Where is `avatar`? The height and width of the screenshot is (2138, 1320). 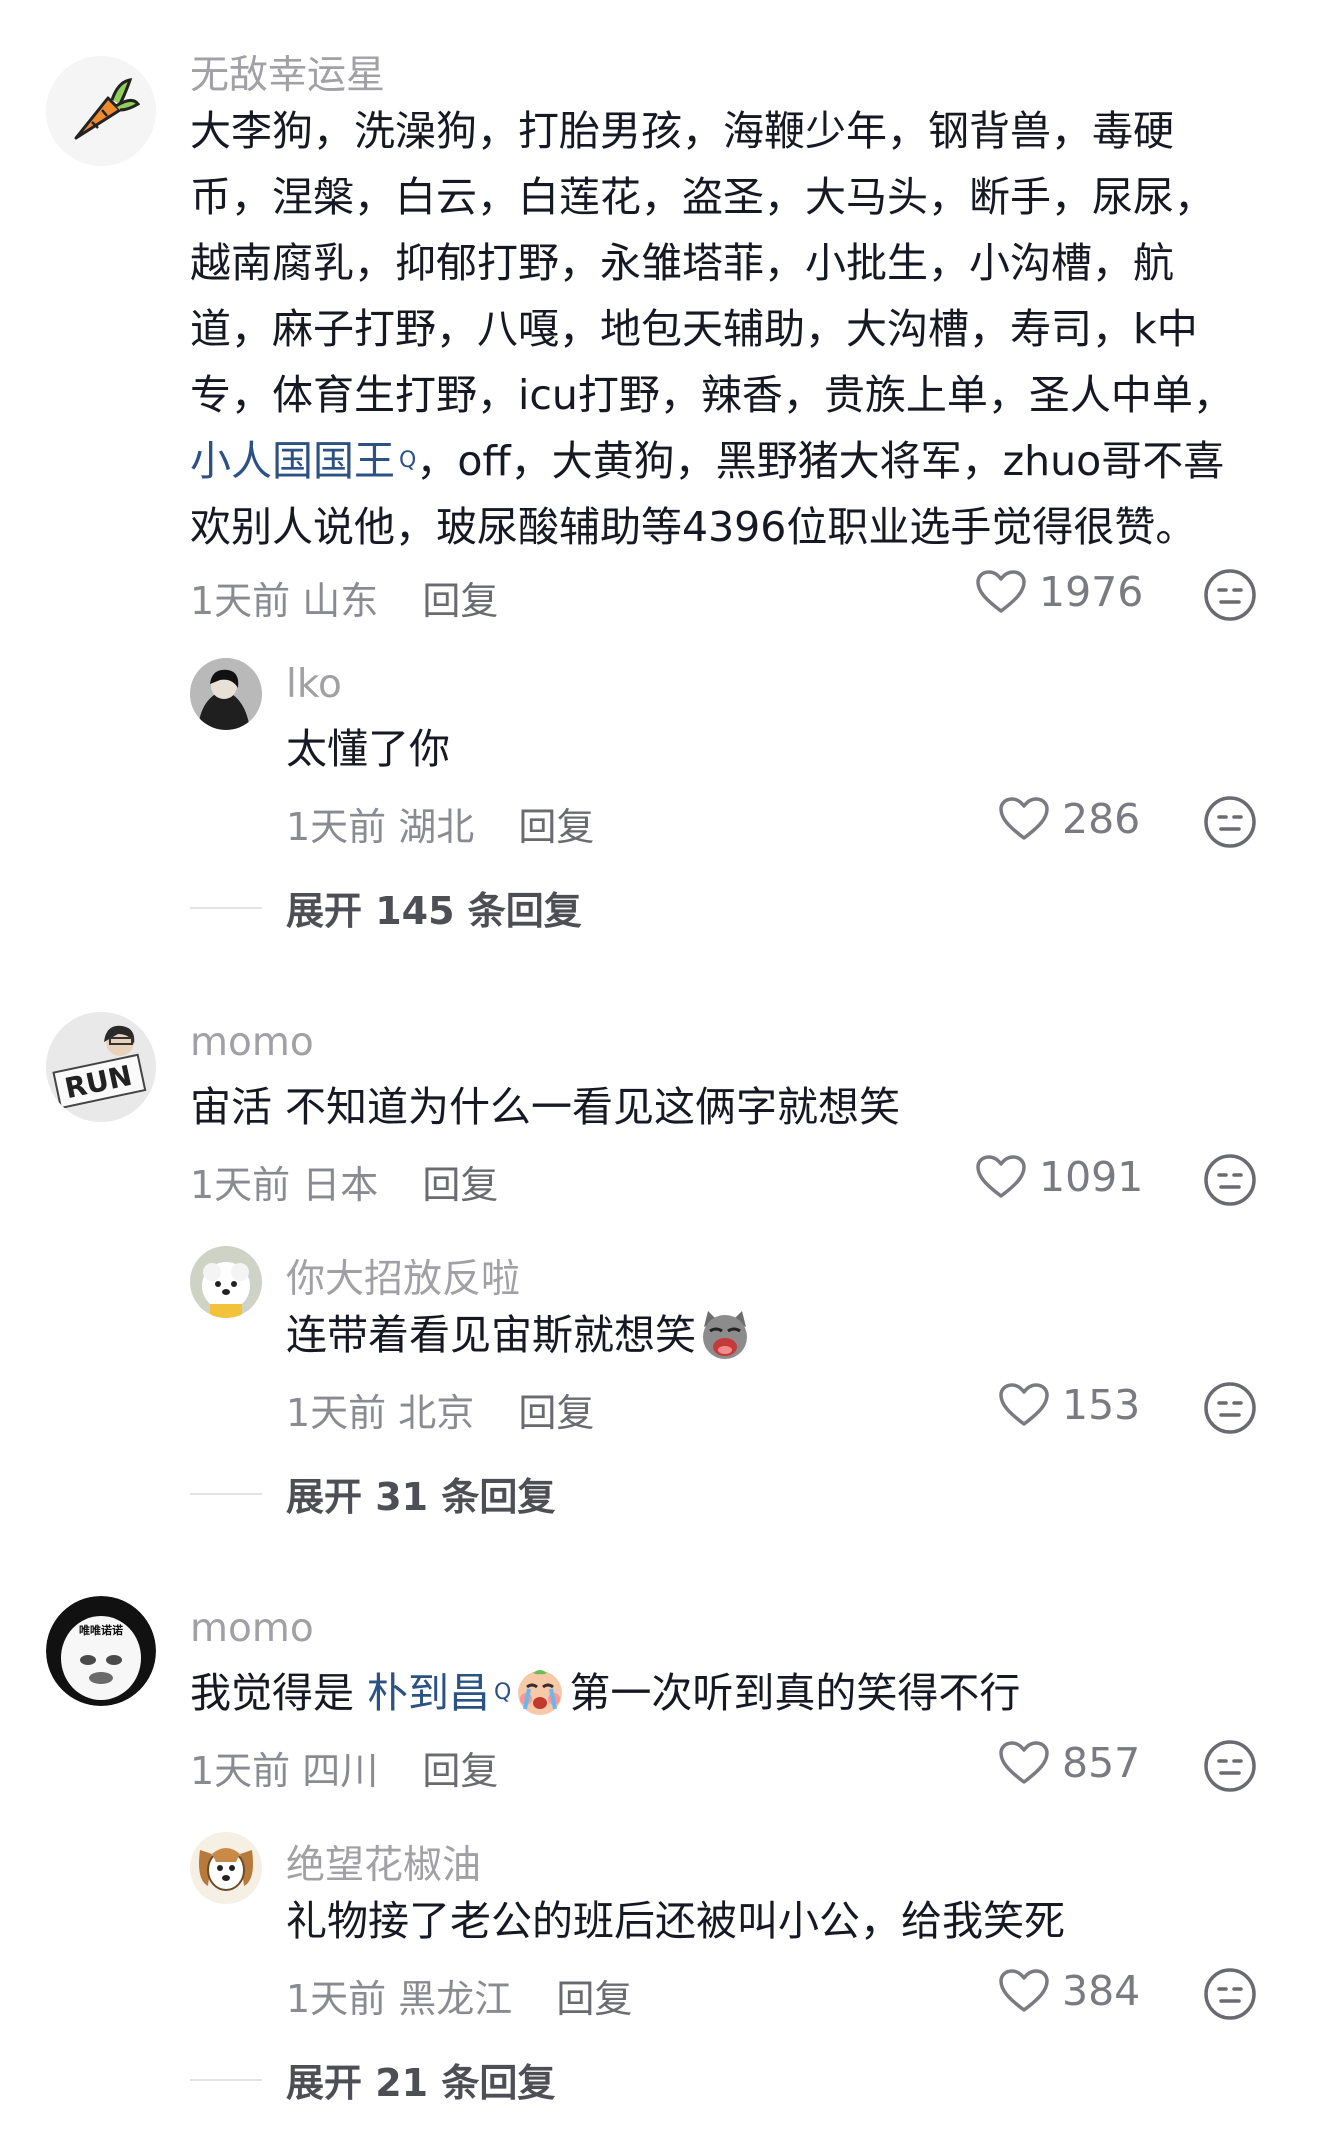
avatar is located at coordinates (101, 111).